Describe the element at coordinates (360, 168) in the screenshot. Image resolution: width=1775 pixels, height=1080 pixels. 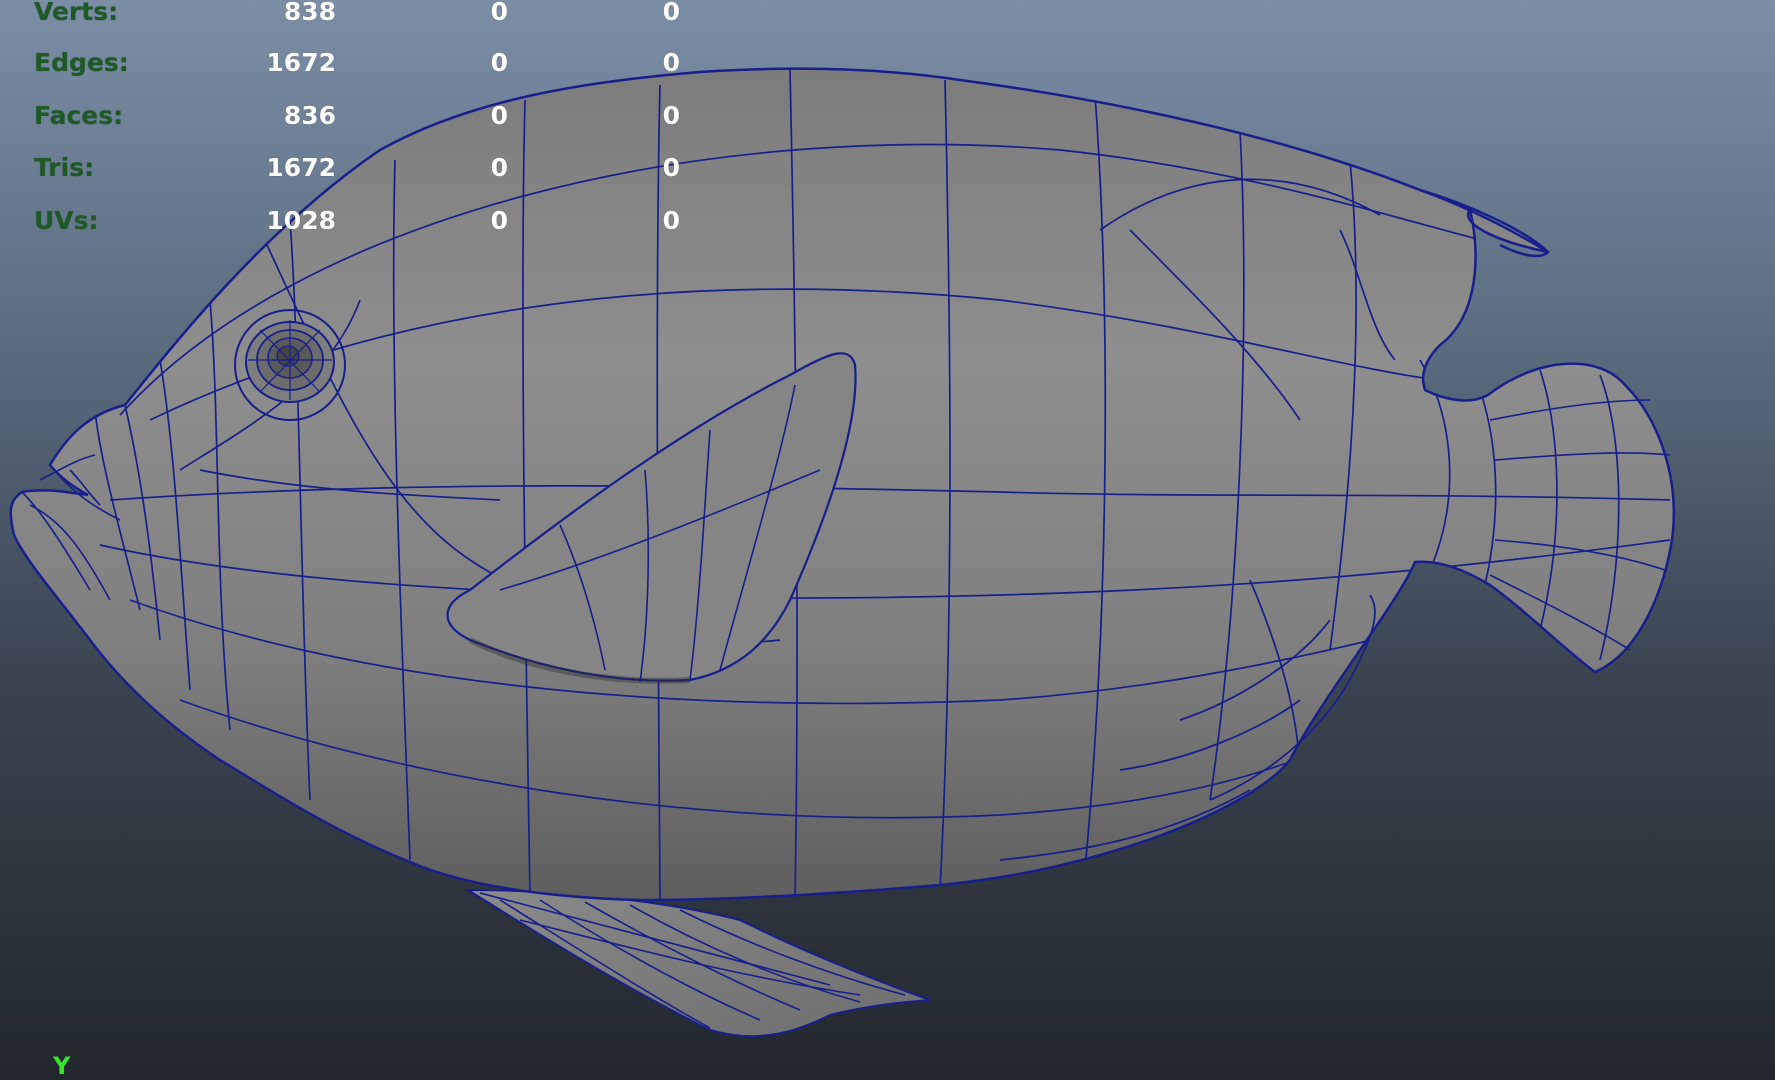
I see `hud-row-tris: Tris: 1672 0 0` at that location.